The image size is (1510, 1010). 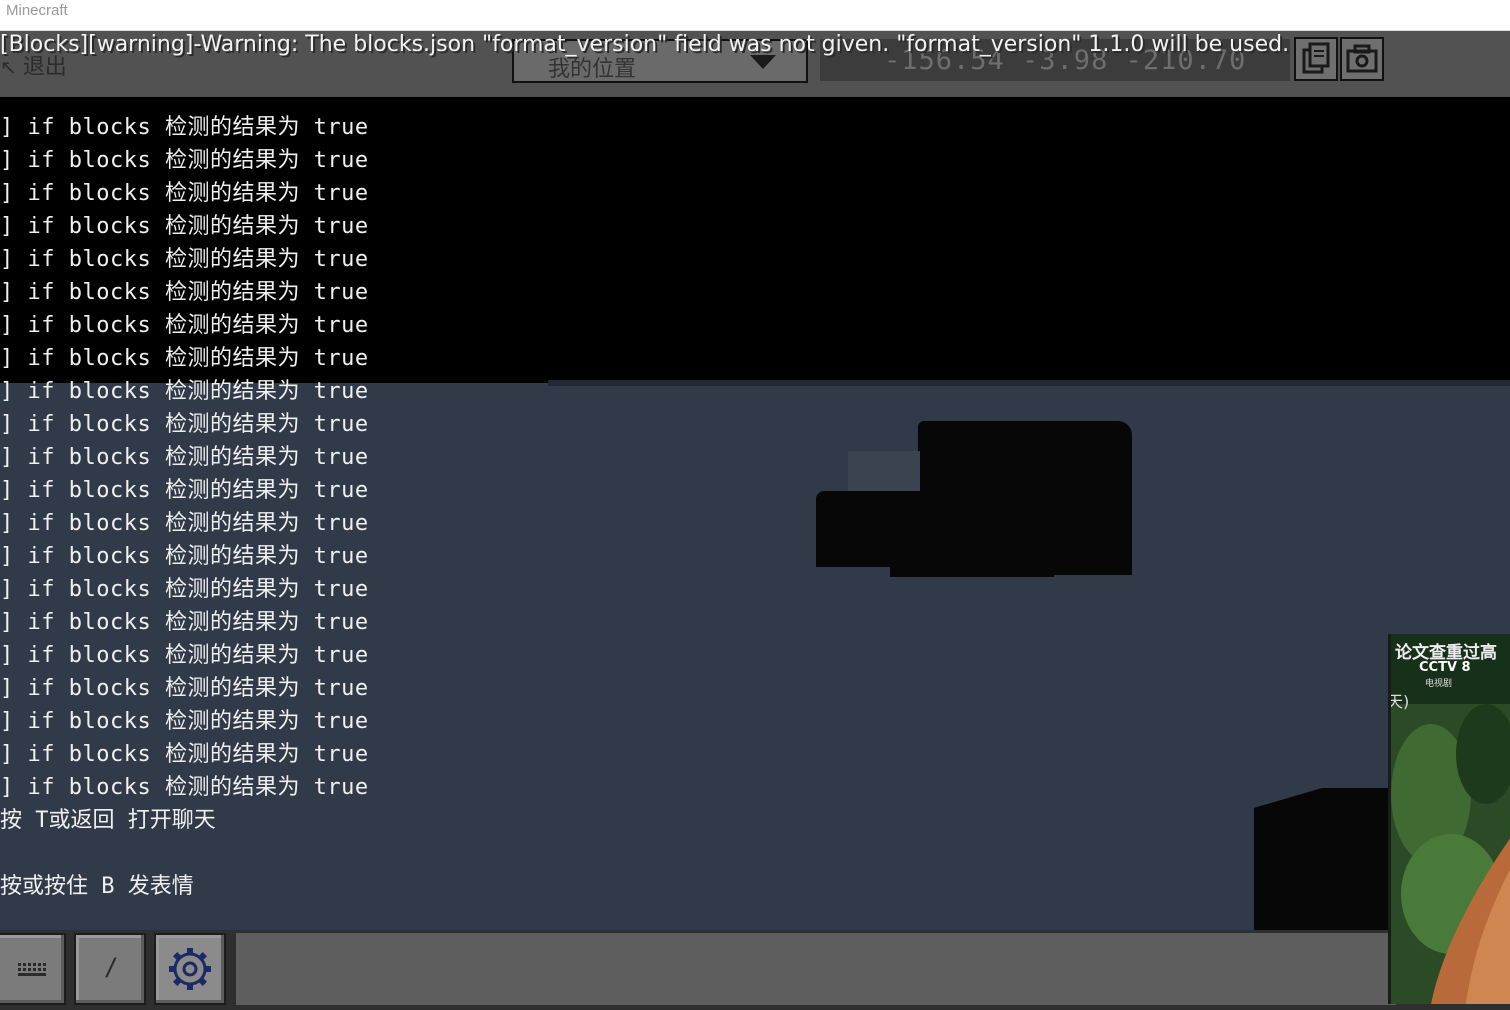 I want to click on channel-logo: CCTV 8, so click(x=1445, y=667).